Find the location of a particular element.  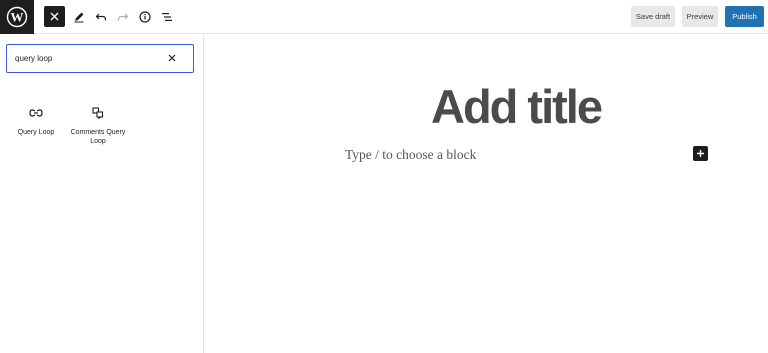

default-block-appender: Type / to choose a block is located at coordinates (410, 155).